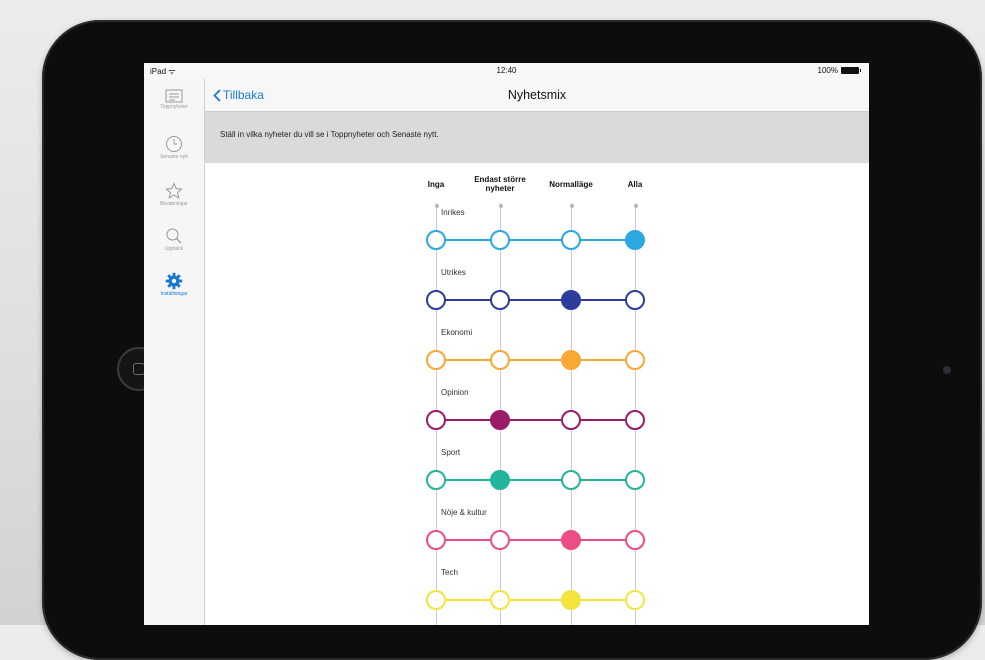 The width and height of the screenshot is (985, 660). What do you see at coordinates (174, 281) in the screenshot?
I see `gear-icon` at bounding box center [174, 281].